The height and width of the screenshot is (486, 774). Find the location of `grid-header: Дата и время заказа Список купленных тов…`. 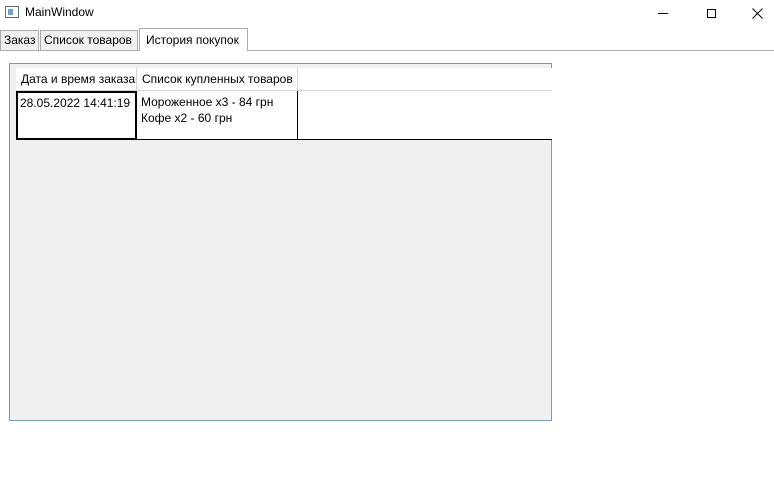

grid-header: Дата и время заказа Список купленных тов… is located at coordinates (284, 79).